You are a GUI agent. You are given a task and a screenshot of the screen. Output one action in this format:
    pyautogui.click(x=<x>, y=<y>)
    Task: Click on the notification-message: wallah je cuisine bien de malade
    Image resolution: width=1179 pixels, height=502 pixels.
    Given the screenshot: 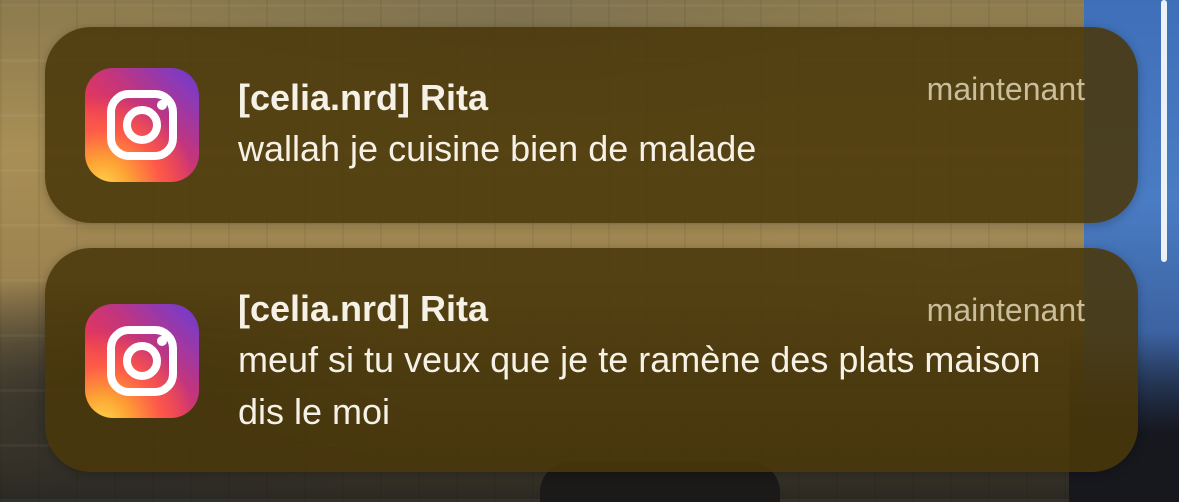 What is the action you would take?
    pyautogui.click(x=497, y=148)
    